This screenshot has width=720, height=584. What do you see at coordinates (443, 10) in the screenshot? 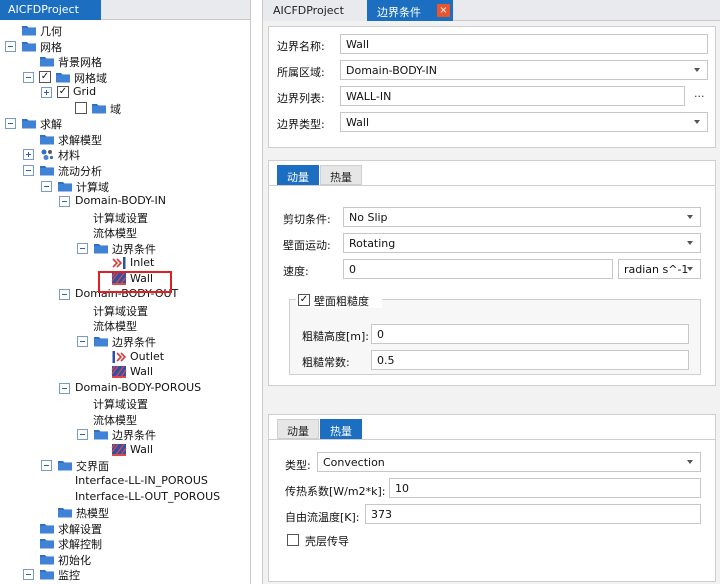
I see `close-icon: ×` at bounding box center [443, 10].